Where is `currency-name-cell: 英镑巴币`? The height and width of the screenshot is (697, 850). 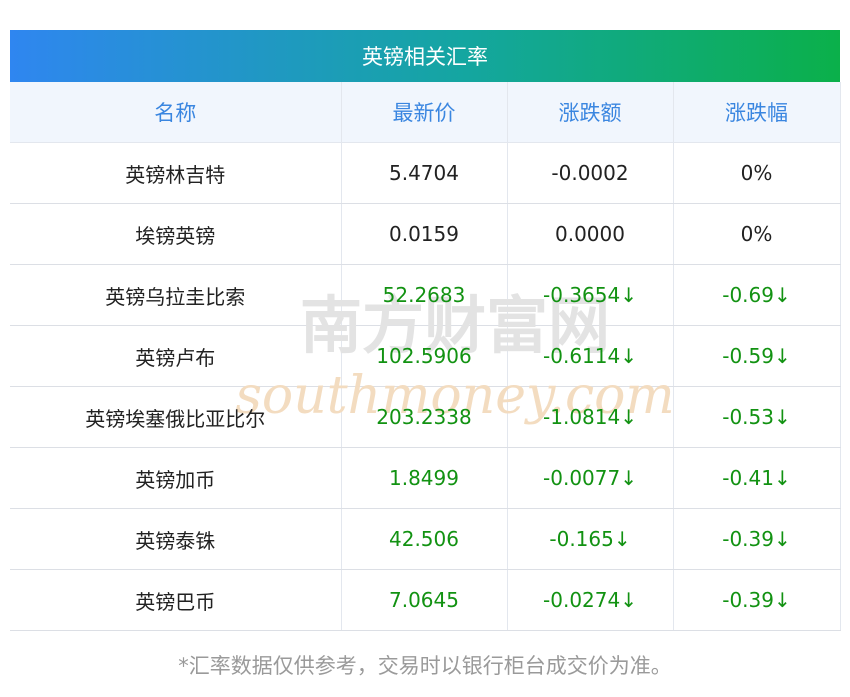
currency-name-cell: 英镑巴币 is located at coordinates (176, 600).